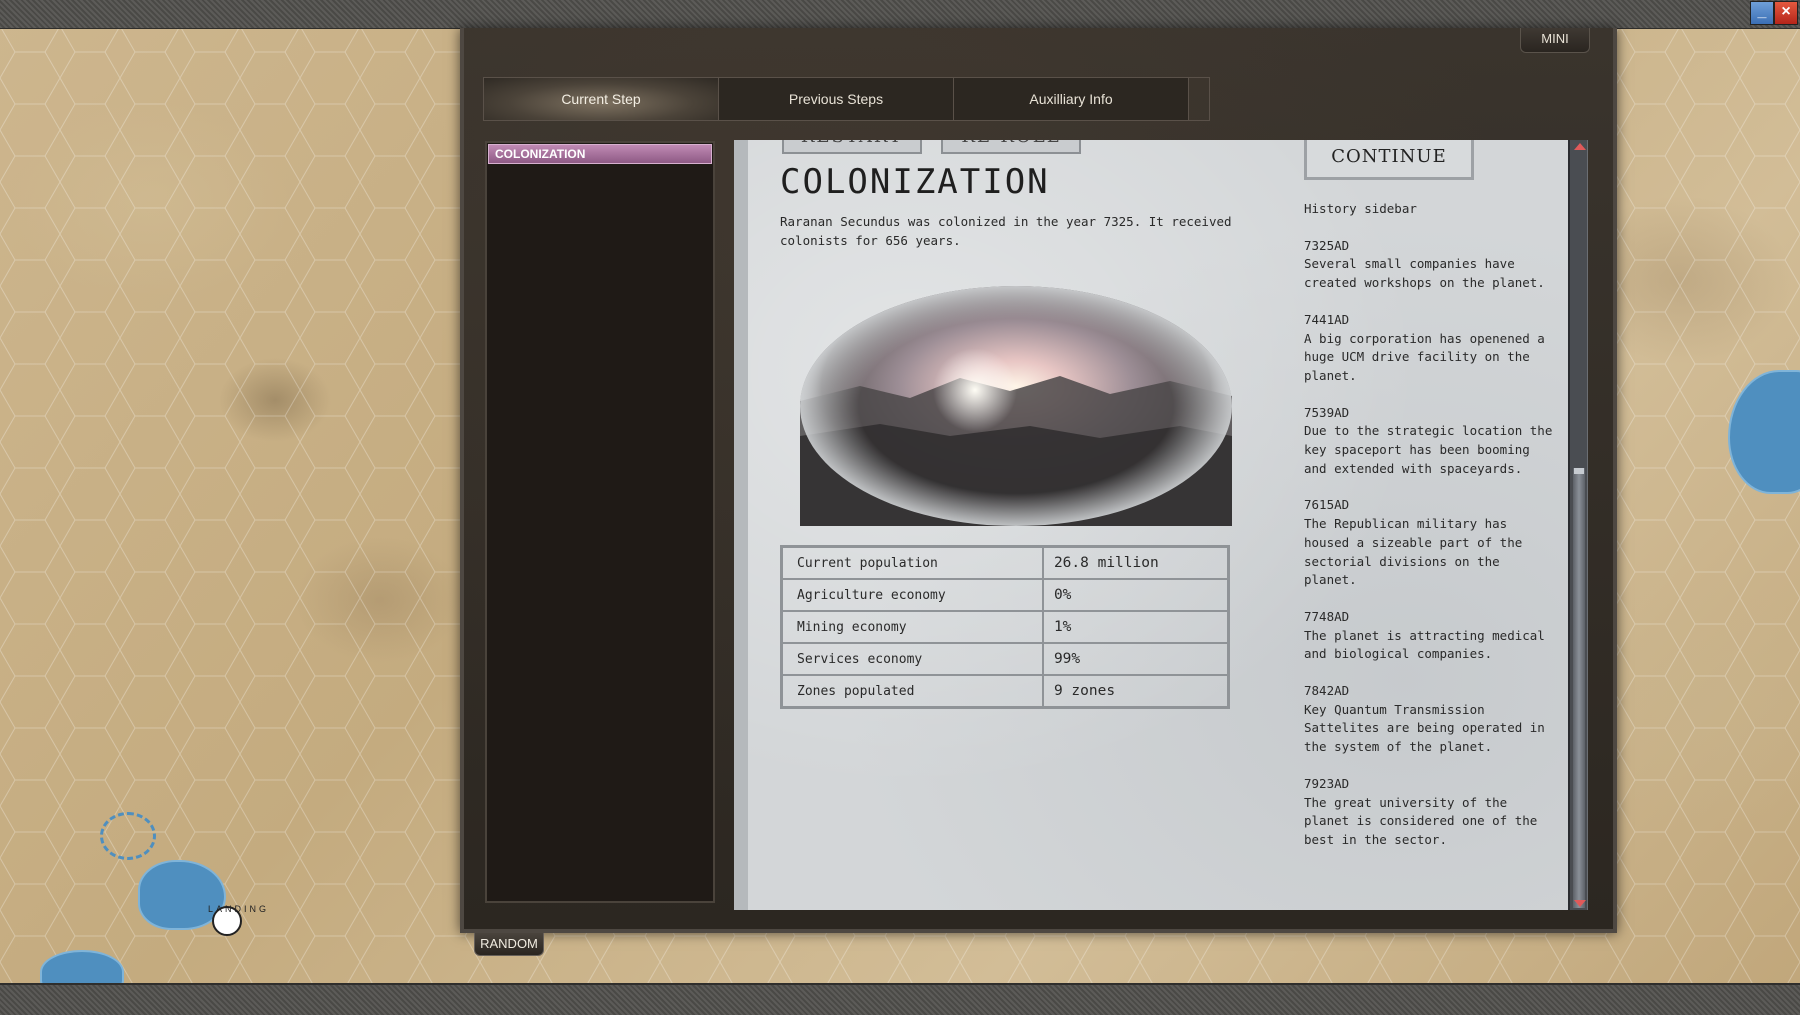 The width and height of the screenshot is (1800, 1015). What do you see at coordinates (912, 562) in the screenshot?
I see `stat-label: Current population` at bounding box center [912, 562].